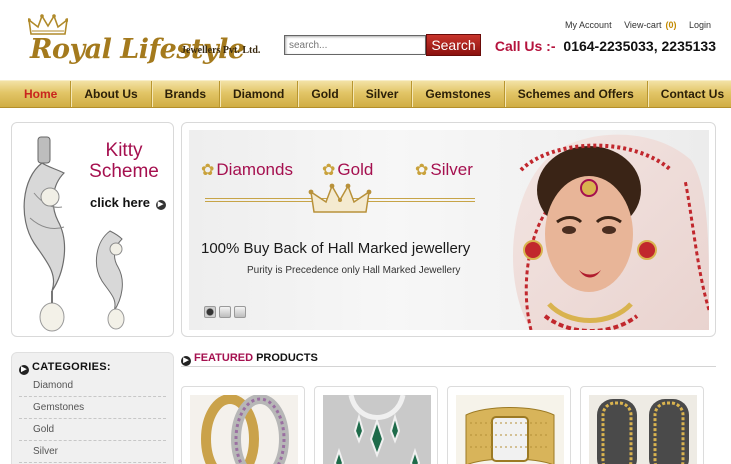 Image resolution: width=731 pixels, height=464 pixels. I want to click on promo-title: Kitty Scheme, so click(124, 161).